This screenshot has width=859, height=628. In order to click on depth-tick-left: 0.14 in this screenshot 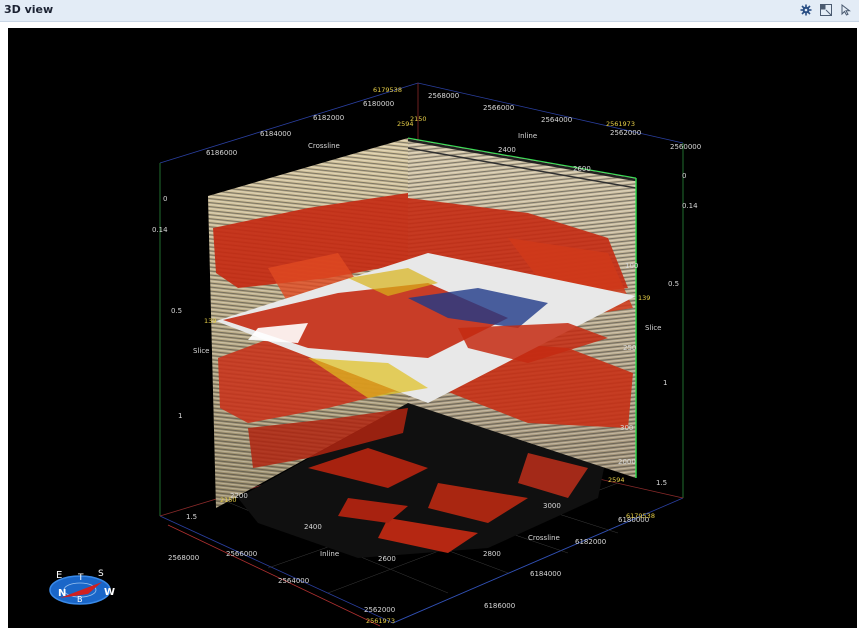, I will do `click(160, 230)`.